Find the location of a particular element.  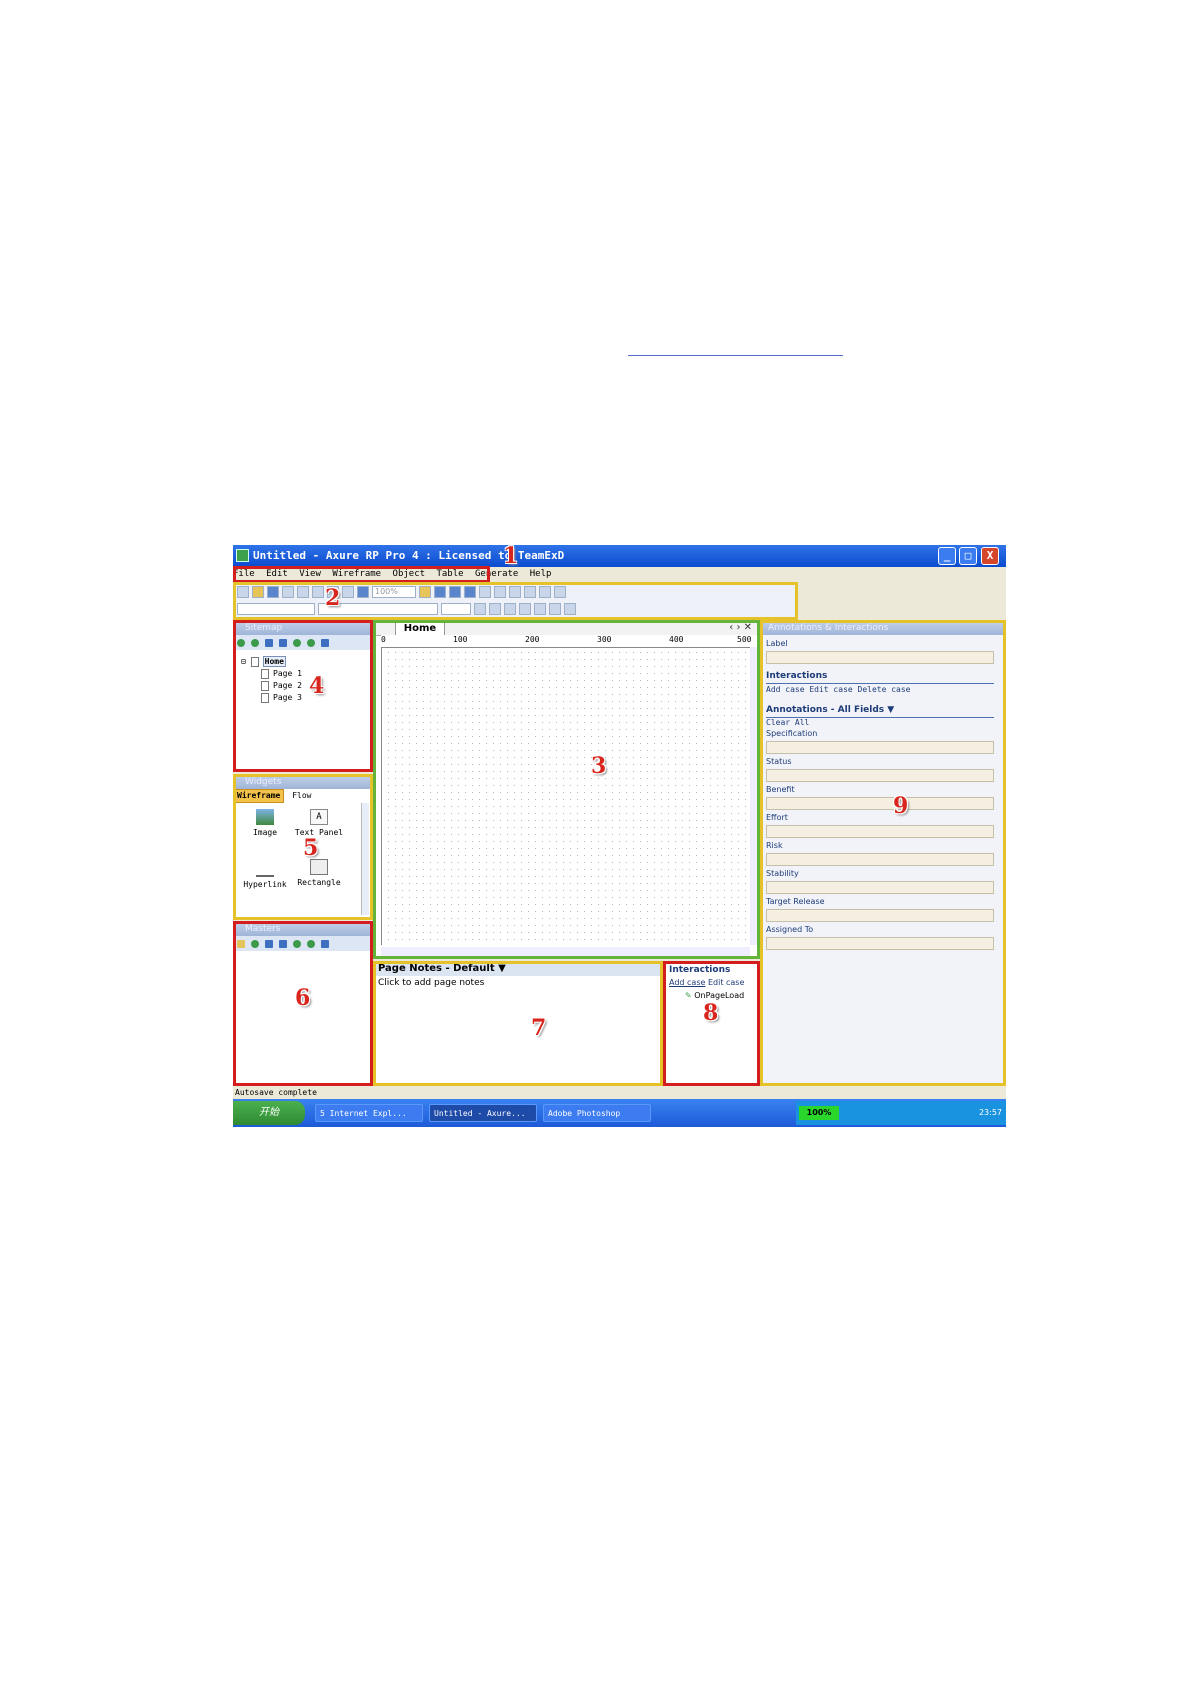

widget-text-panel: A Text Panel is located at coordinates (319, 823).